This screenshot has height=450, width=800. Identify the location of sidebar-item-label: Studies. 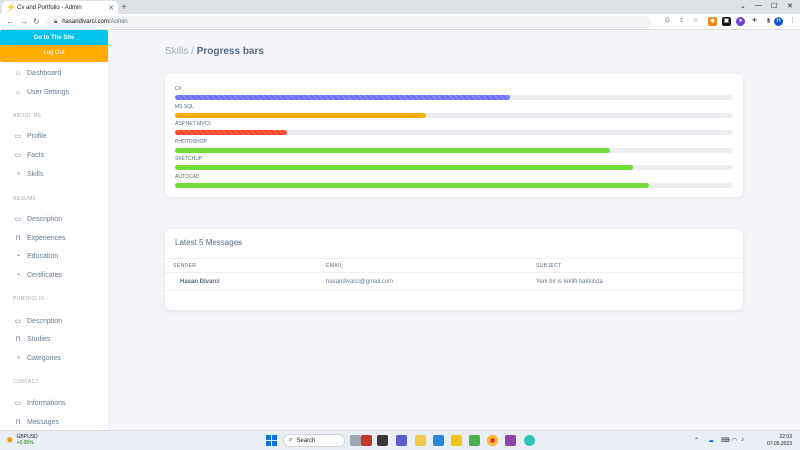
(39, 339).